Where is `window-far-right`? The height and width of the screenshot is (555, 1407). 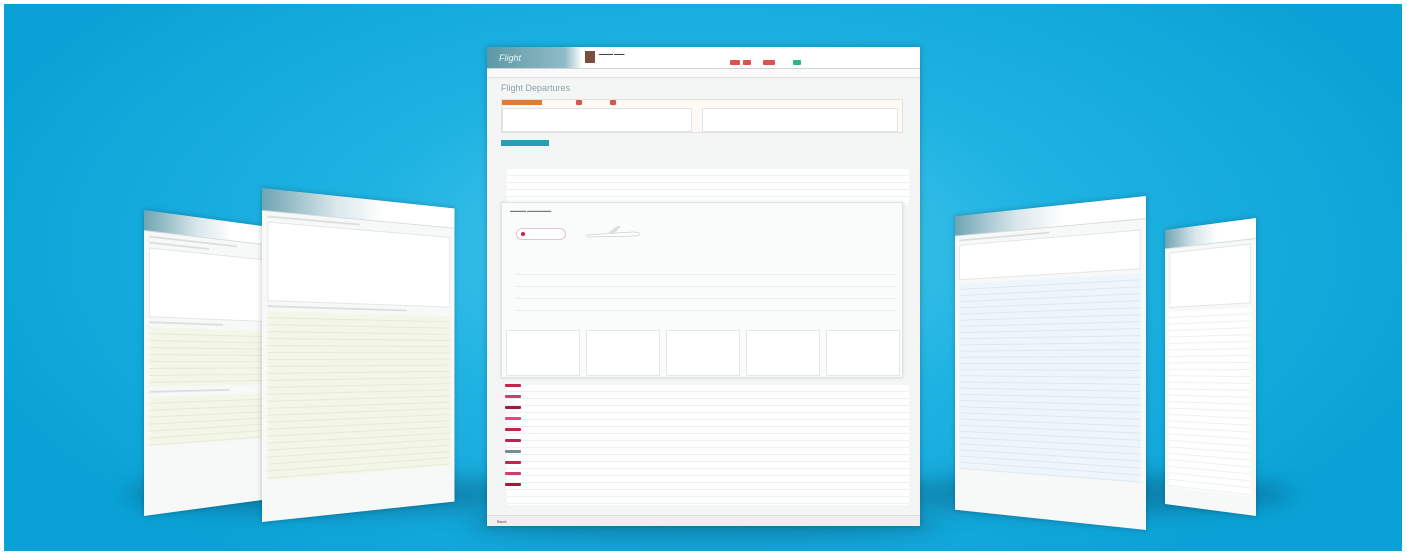
window-far-right is located at coordinates (1210, 367).